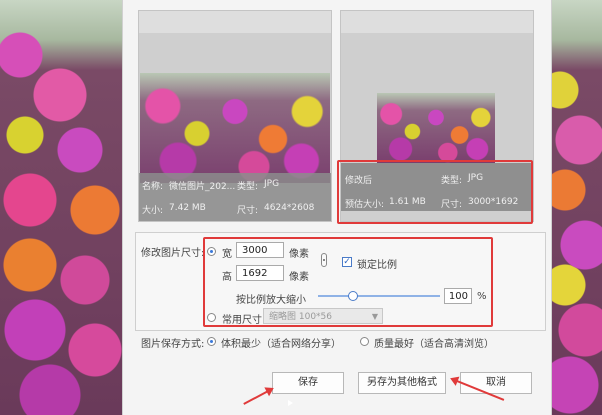 Image resolution: width=602 pixels, height=415 pixels. Describe the element at coordinates (434, 344) in the screenshot. I see `save-mode-quality-label: 质量最好（适合高清浏览）` at that location.